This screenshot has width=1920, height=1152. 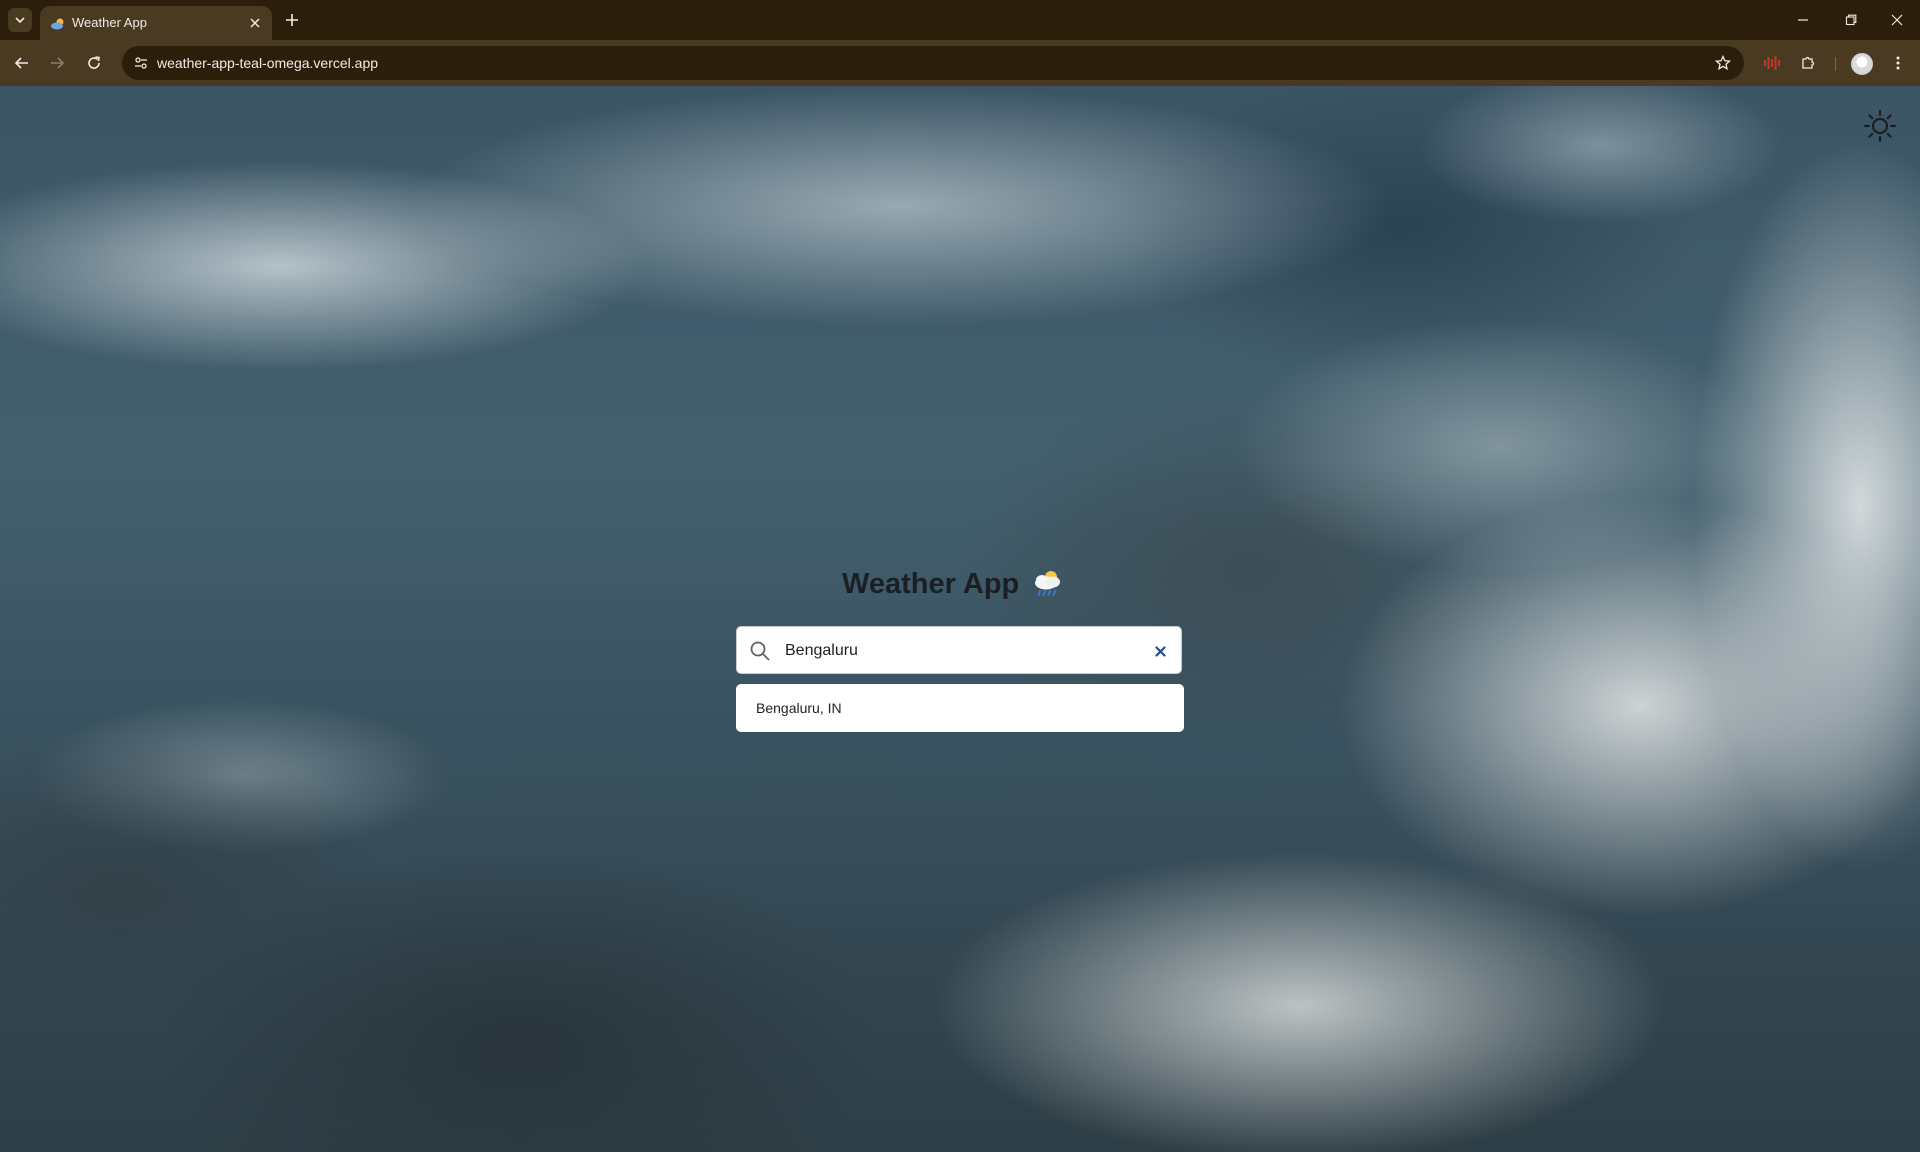 I want to click on page-title: Weather App, so click(x=953, y=584).